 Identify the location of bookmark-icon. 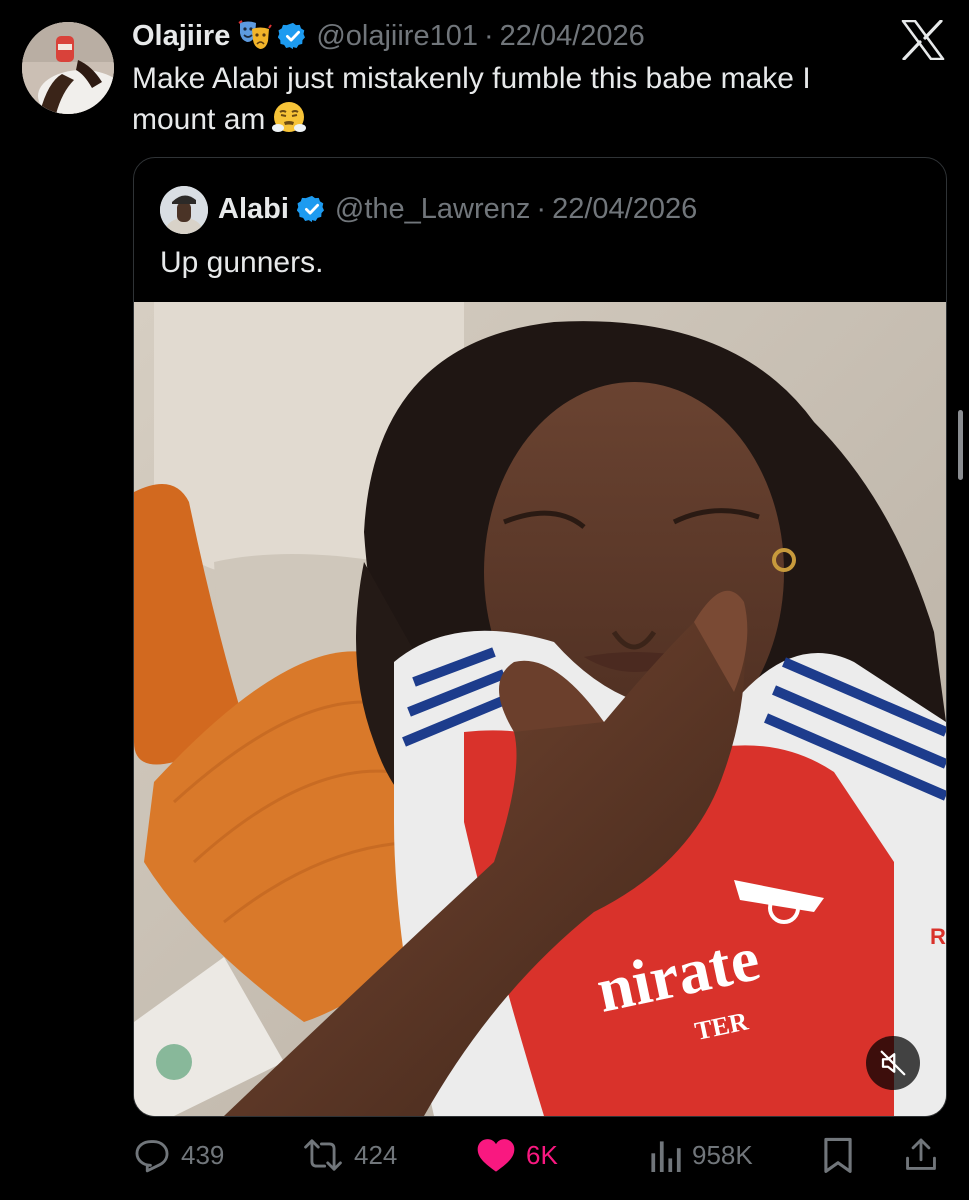
(838, 1155).